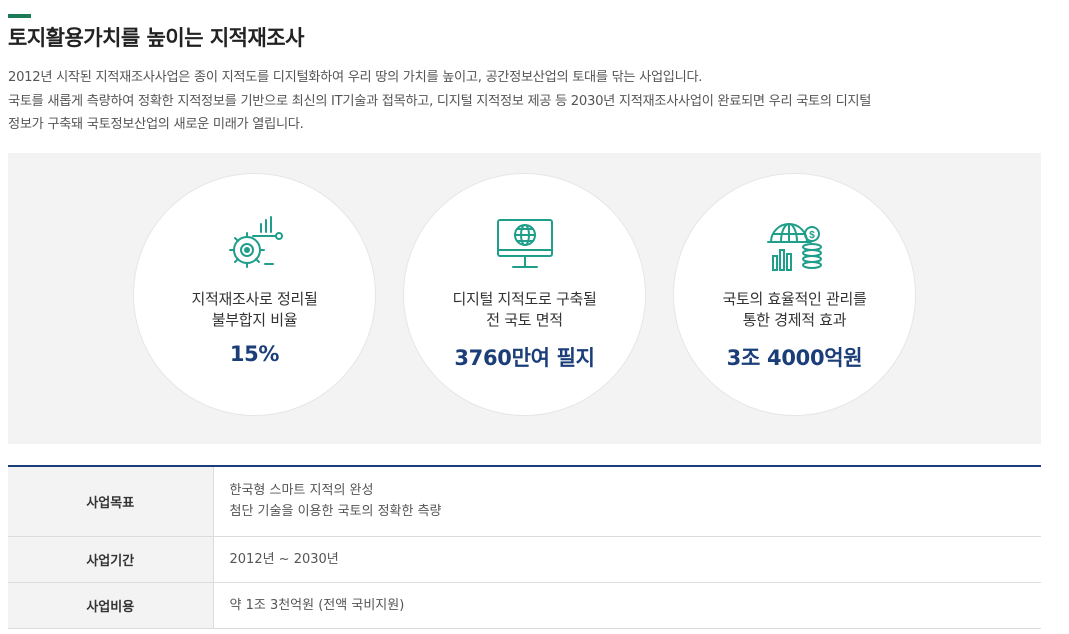 This screenshot has height=634, width=1069. What do you see at coordinates (254, 320) in the screenshot?
I see `stat-label-line: 불부합지 비율` at bounding box center [254, 320].